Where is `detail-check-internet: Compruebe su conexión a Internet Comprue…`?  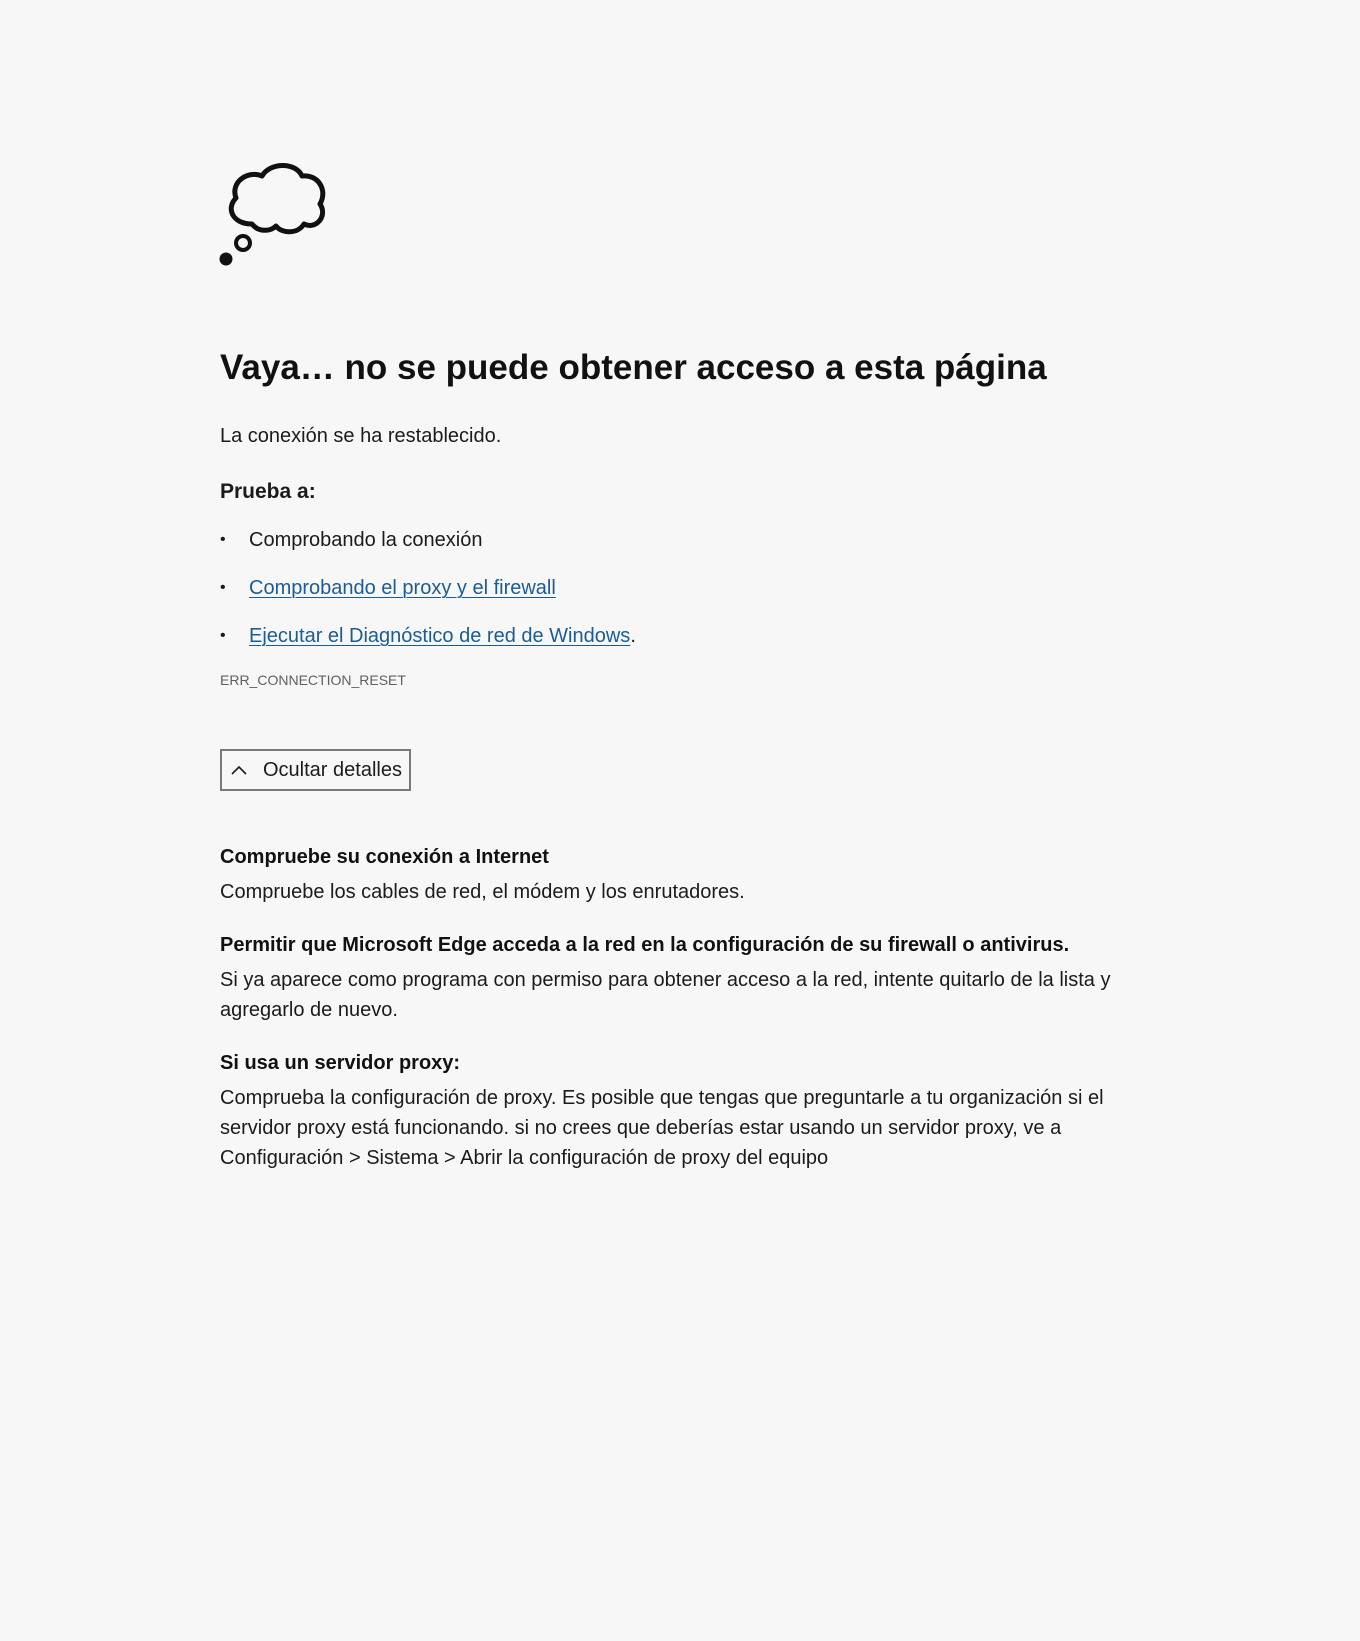 detail-check-internet: Compruebe su conexión a Internet Comprue… is located at coordinates (670, 875).